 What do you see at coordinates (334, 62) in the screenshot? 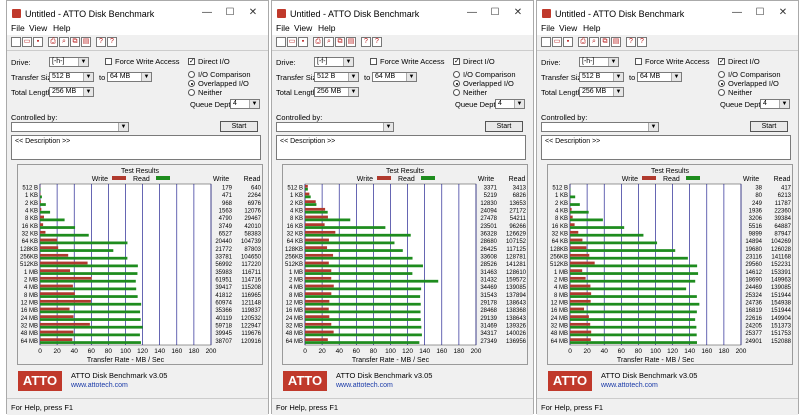
I see `drive-select: [-f-]▼` at bounding box center [334, 62].